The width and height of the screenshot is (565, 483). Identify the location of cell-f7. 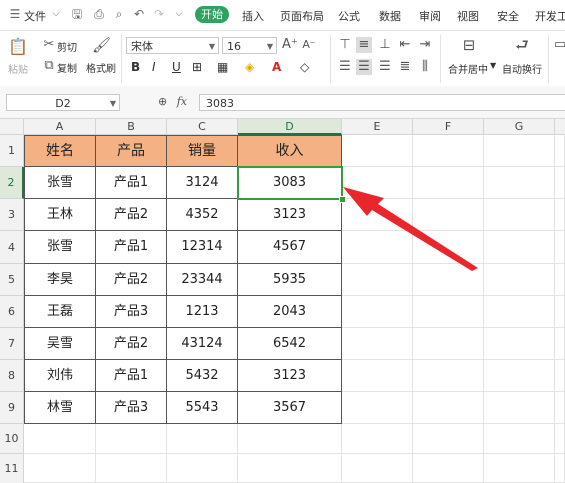
(448, 344).